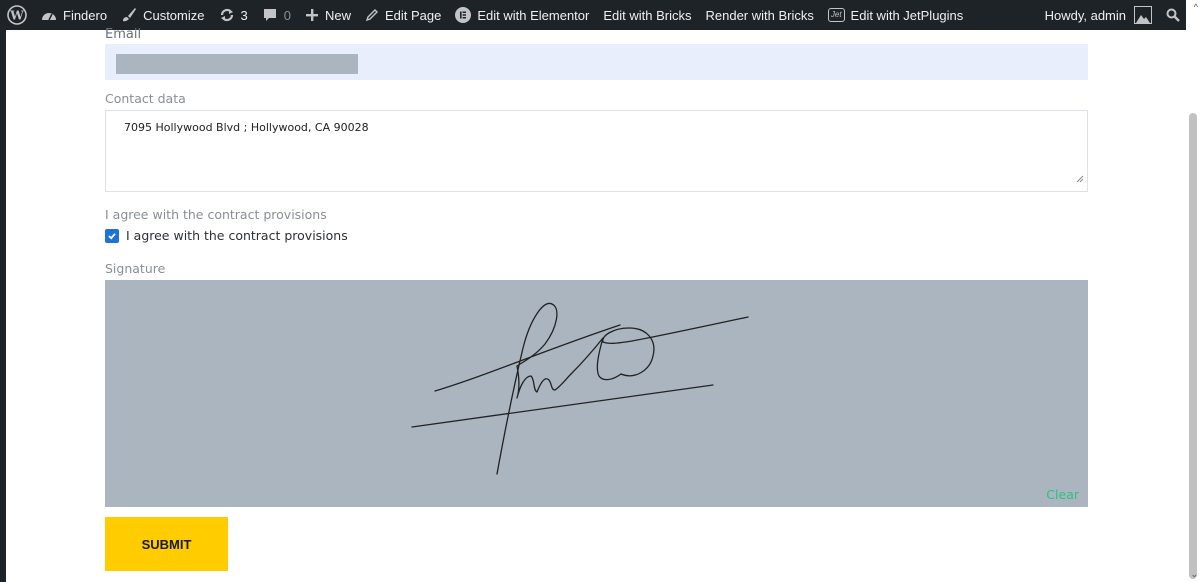  I want to click on left-edge, so click(3, 306).